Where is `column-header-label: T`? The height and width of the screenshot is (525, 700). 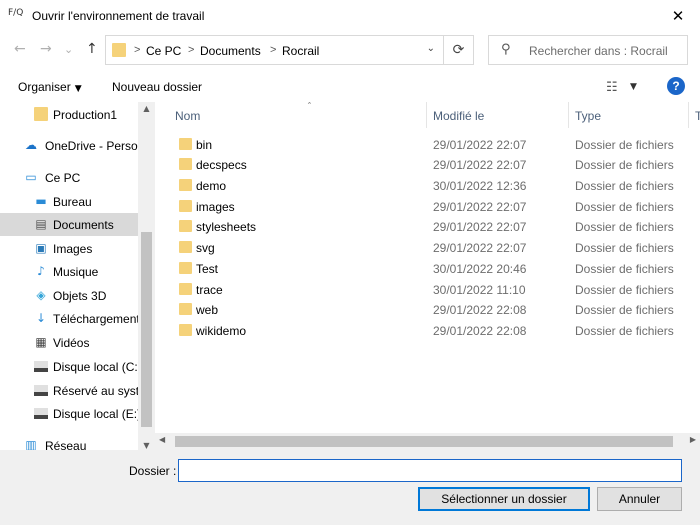 column-header-label: T is located at coordinates (697, 116).